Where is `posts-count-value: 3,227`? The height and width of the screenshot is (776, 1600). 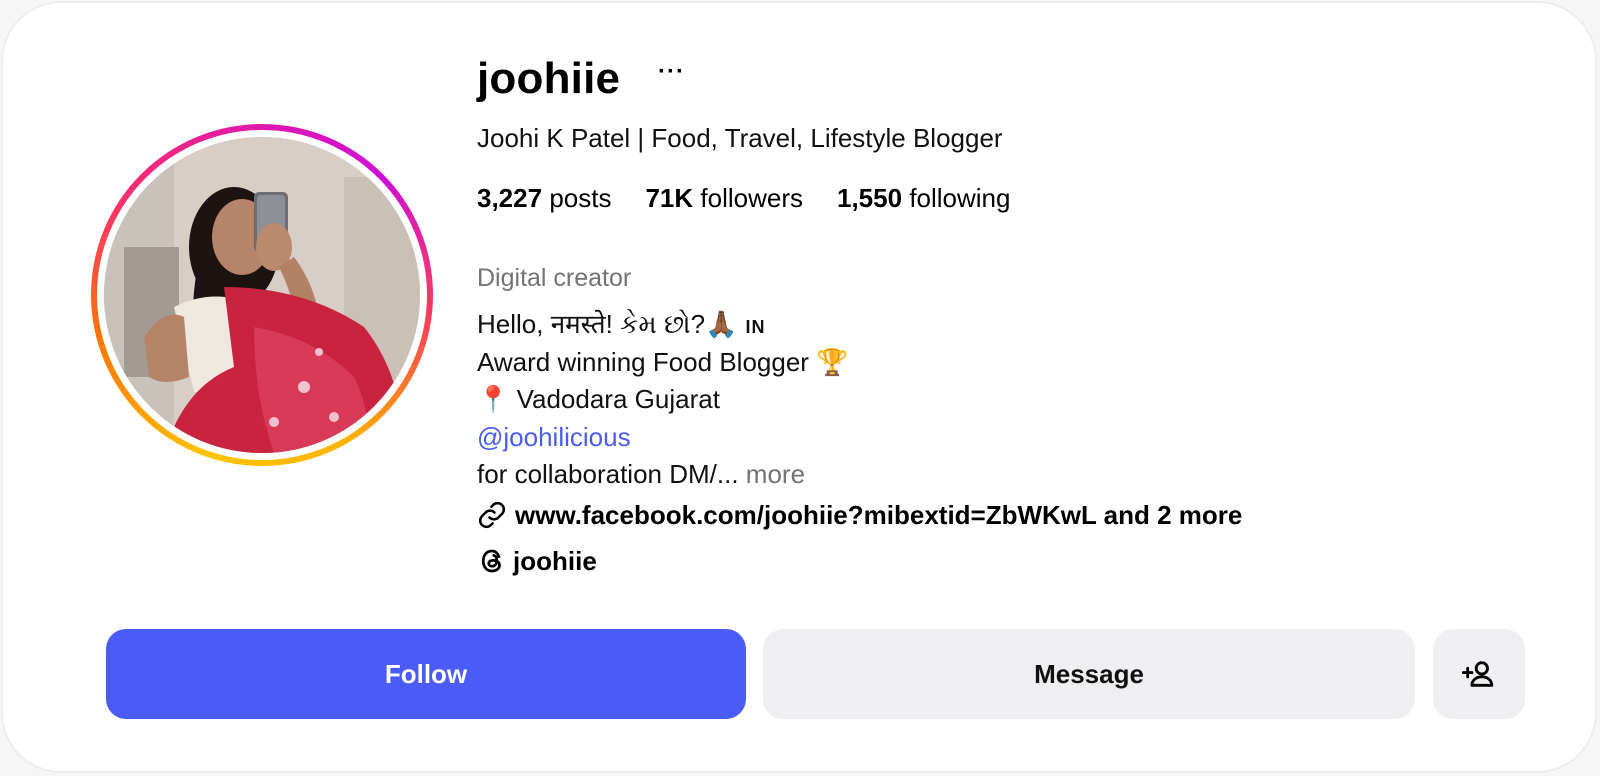
posts-count-value: 3,227 is located at coordinates (510, 198).